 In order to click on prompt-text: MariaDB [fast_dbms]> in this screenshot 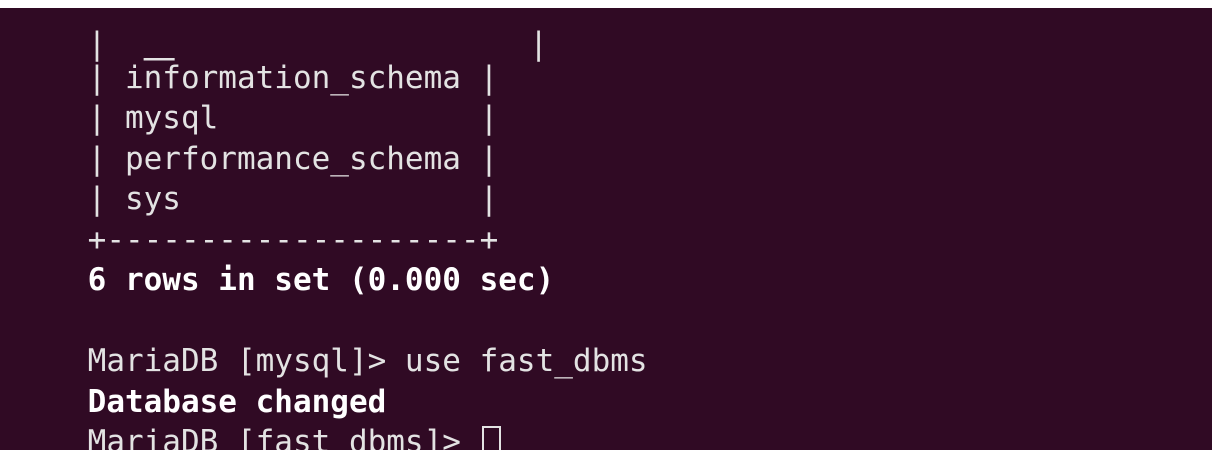, I will do `click(283, 437)`.